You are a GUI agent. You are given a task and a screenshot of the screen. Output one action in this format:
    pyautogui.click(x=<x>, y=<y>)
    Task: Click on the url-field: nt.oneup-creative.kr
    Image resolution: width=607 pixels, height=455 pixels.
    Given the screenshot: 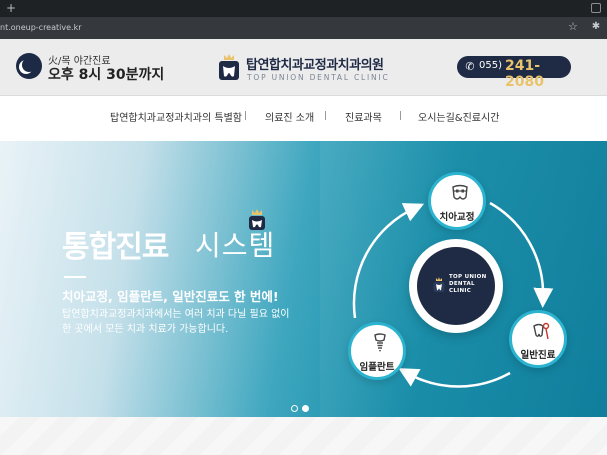 What is the action you would take?
    pyautogui.click(x=270, y=28)
    